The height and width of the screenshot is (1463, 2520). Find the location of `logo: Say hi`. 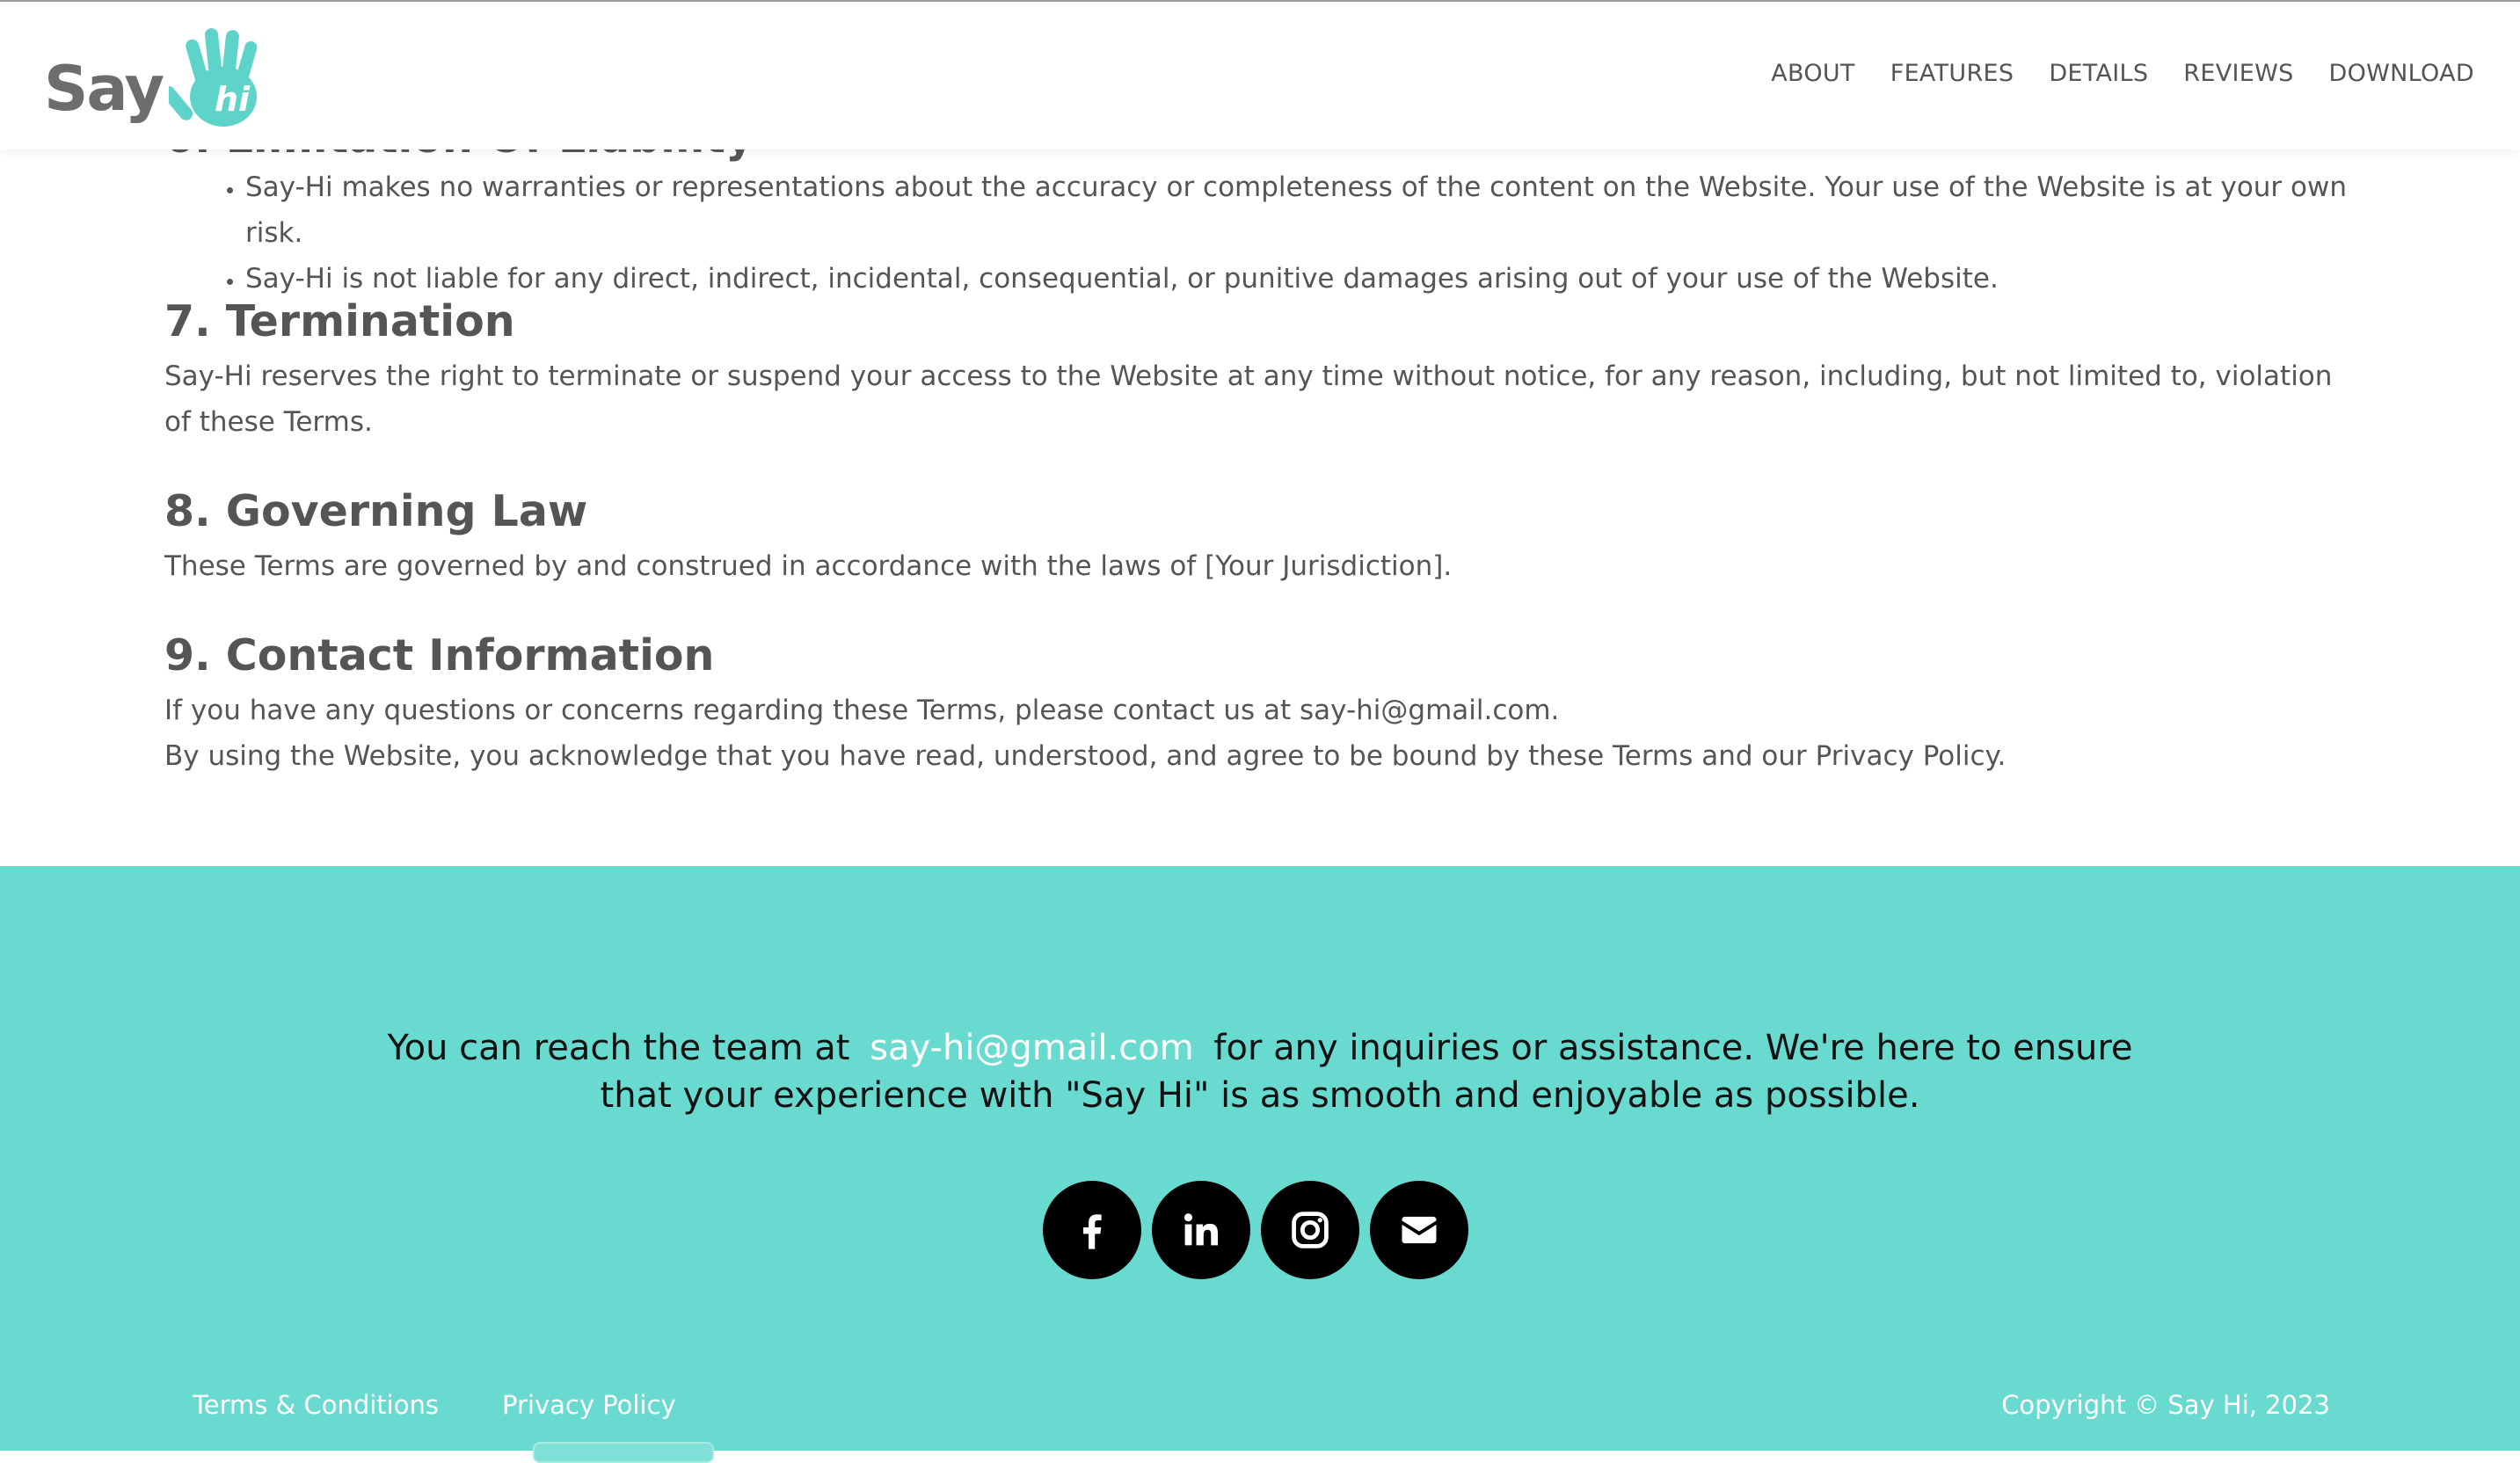

logo: Say hi is located at coordinates (154, 79).